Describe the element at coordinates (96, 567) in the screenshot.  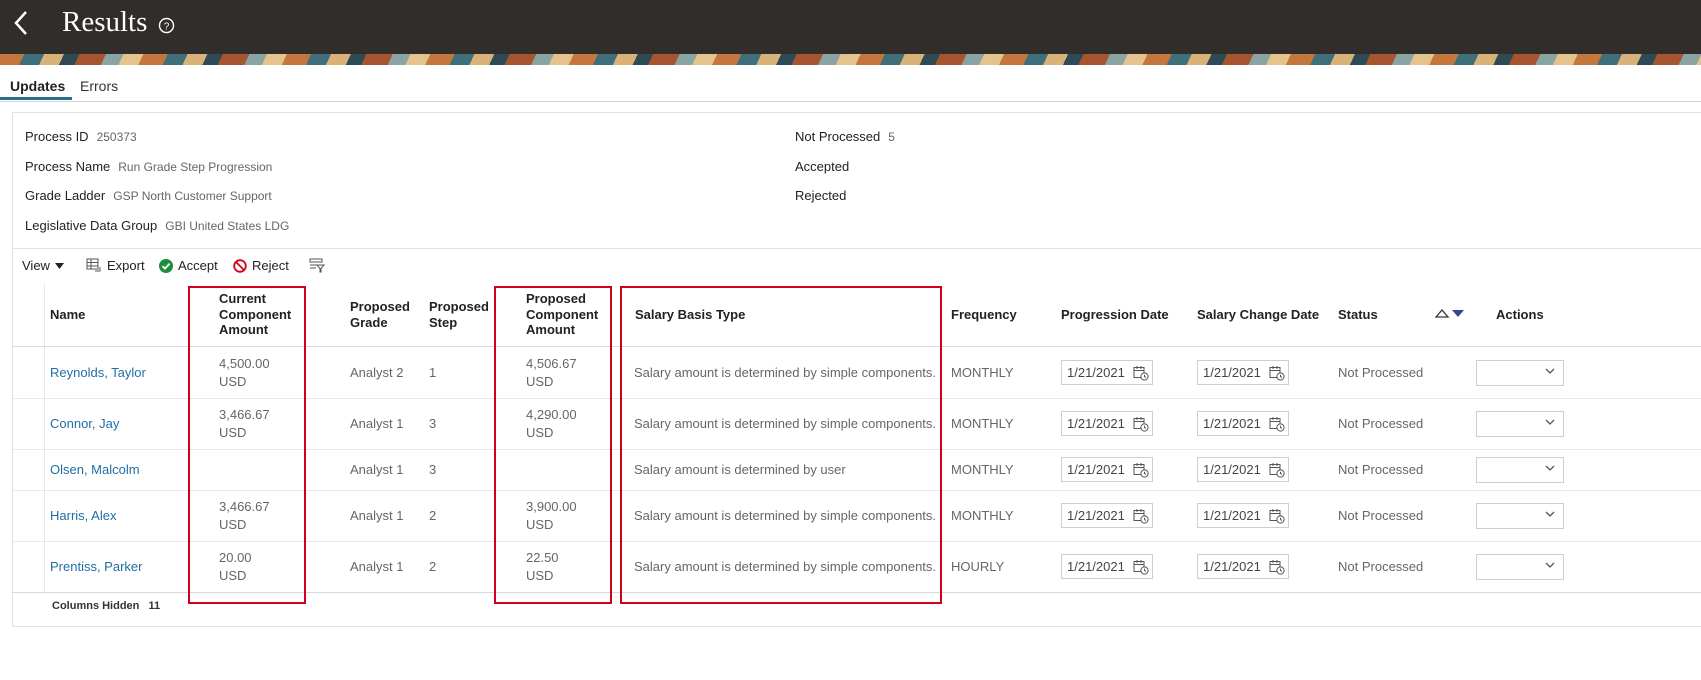
I see `employee-name-link: Prentiss, Parker` at that location.